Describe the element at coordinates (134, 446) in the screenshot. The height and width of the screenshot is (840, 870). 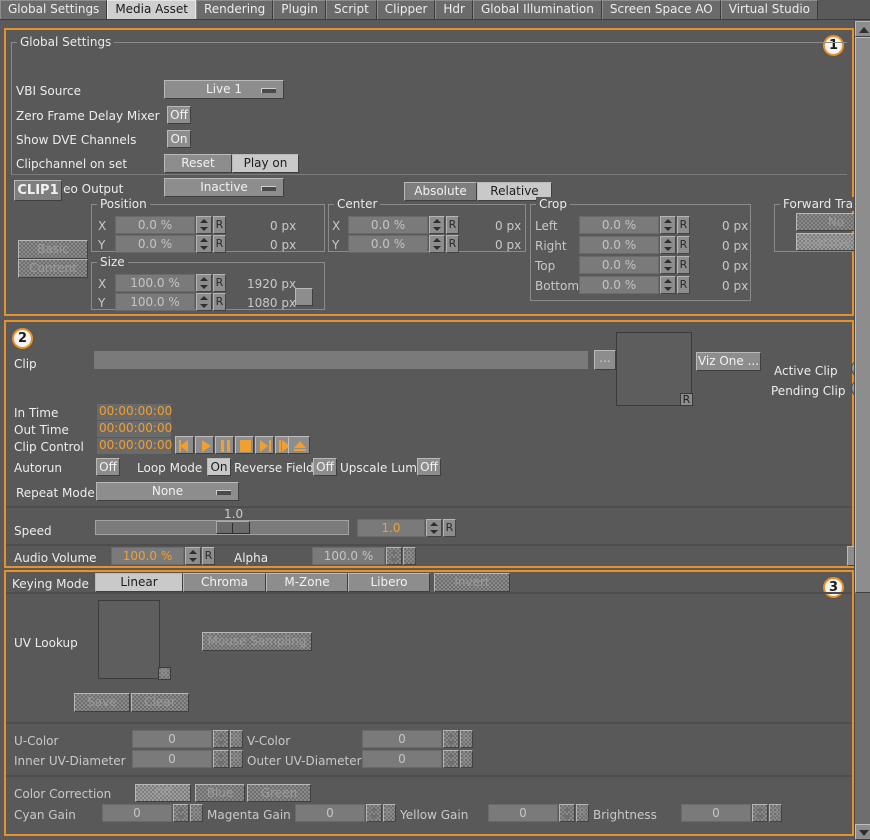
I see `clip-control-value: 00:00:00:00` at that location.